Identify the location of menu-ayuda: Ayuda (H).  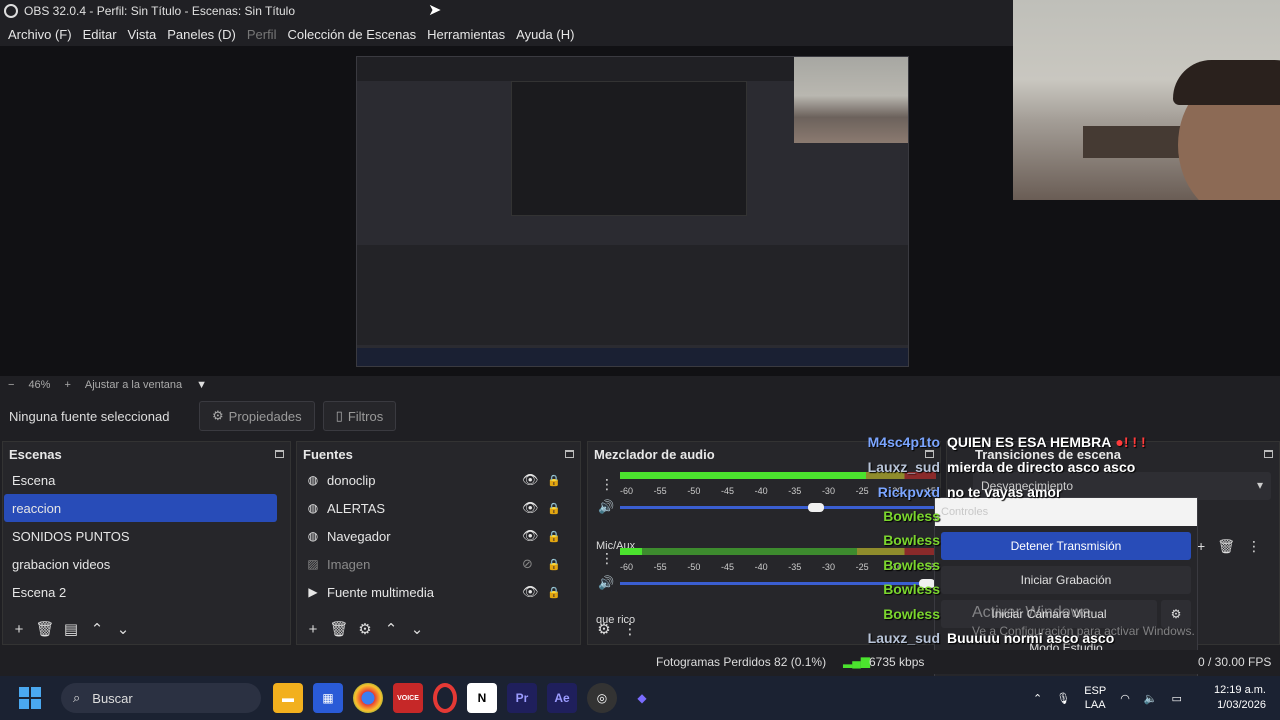
(545, 34).